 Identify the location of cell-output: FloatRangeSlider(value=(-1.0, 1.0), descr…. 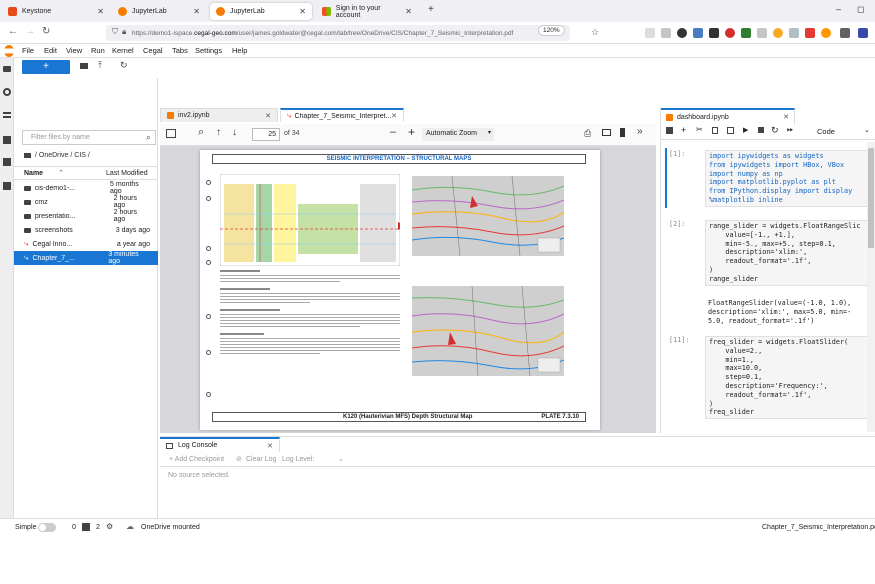
(785, 312).